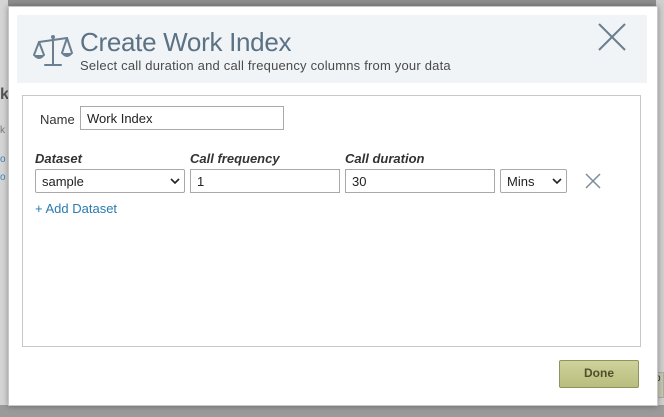 This screenshot has height=417, width=664. What do you see at coordinates (420, 181) in the screenshot?
I see `call-duration-input` at bounding box center [420, 181].